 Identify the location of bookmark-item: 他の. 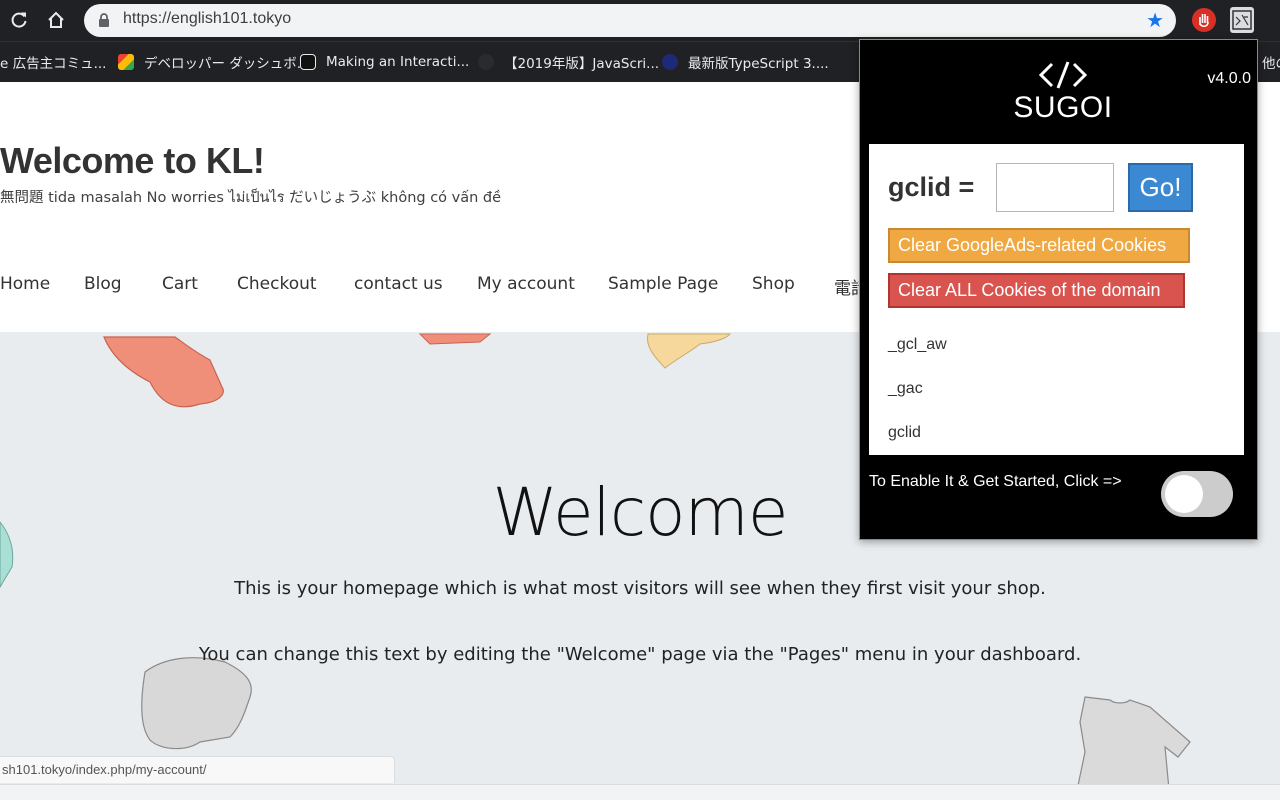
(1271, 62).